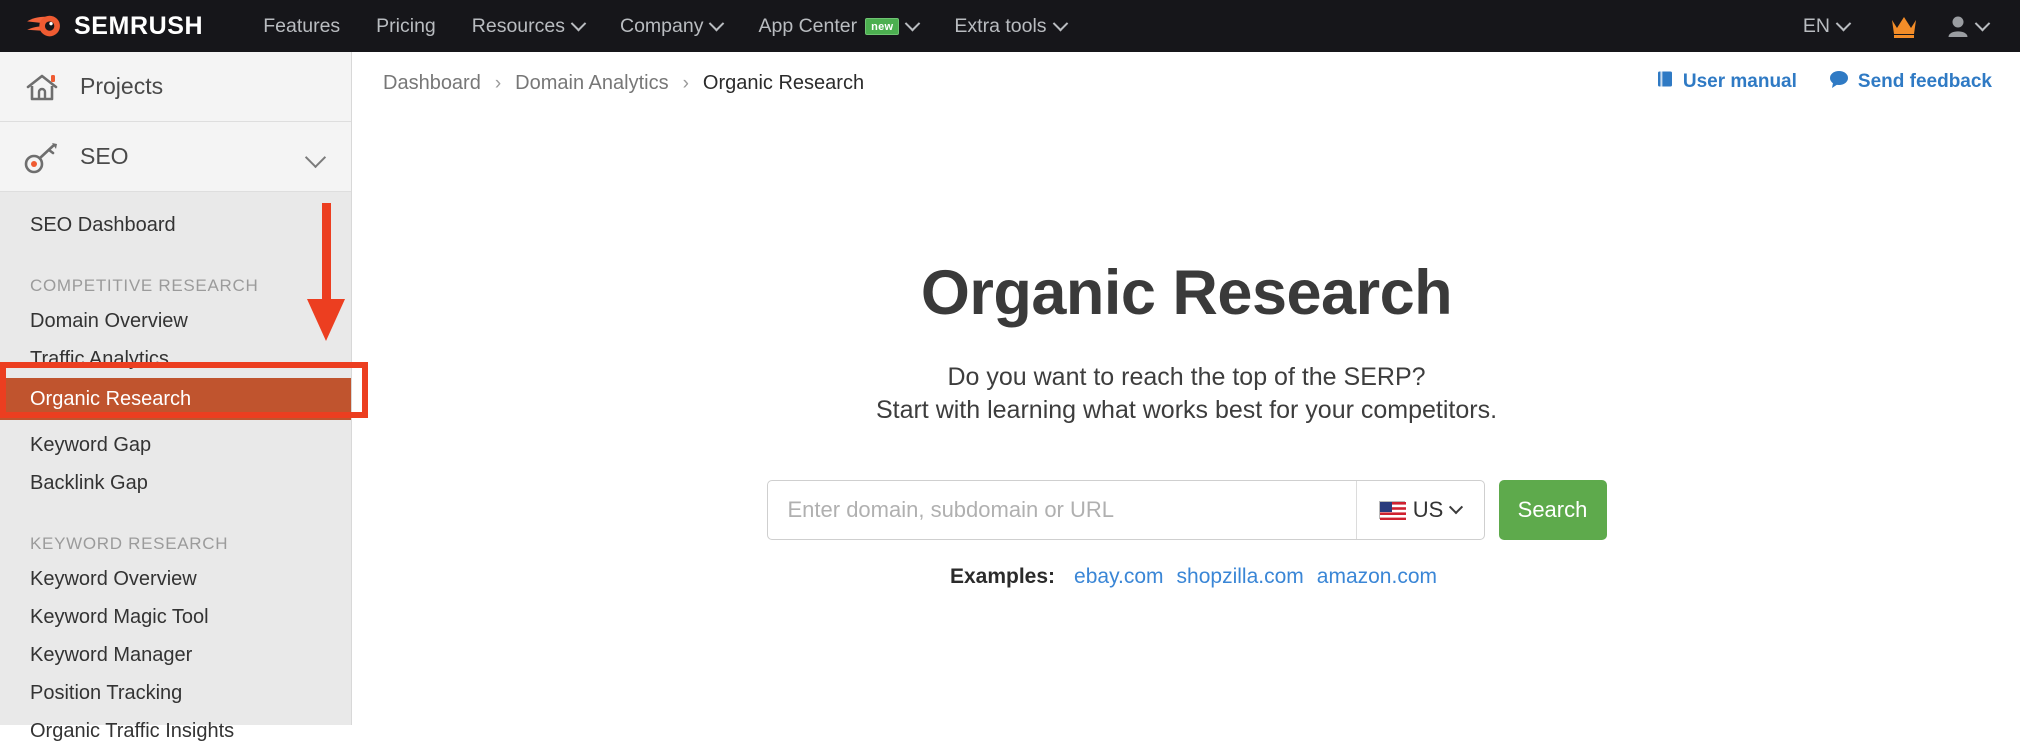  I want to click on search-button: Search, so click(1552, 509).